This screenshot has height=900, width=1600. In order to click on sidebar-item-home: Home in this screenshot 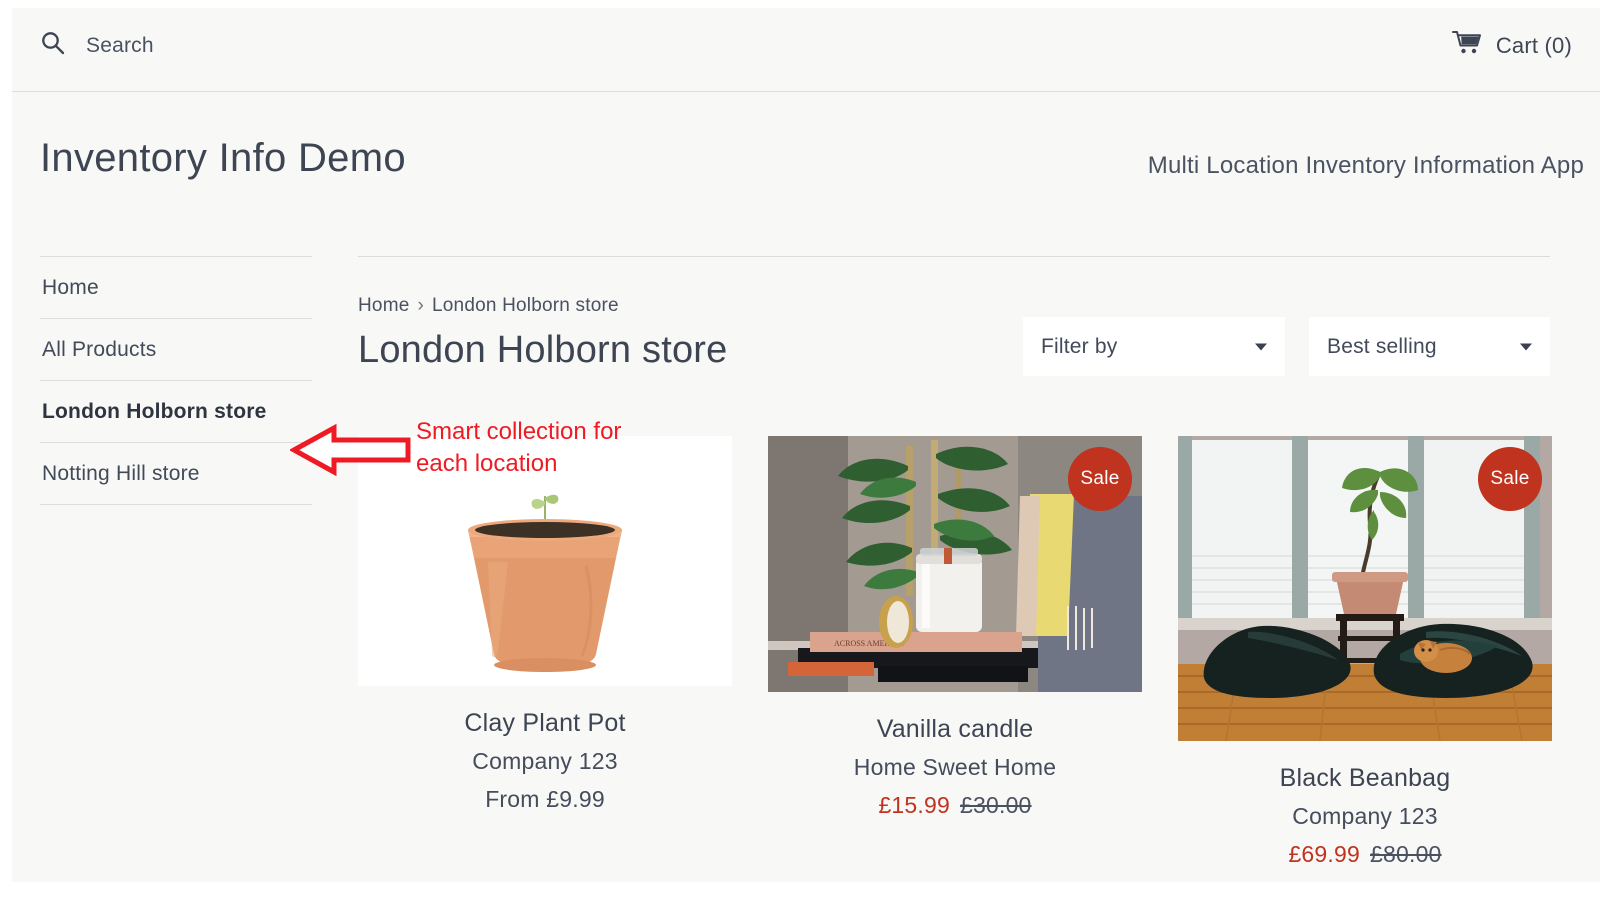, I will do `click(176, 287)`.